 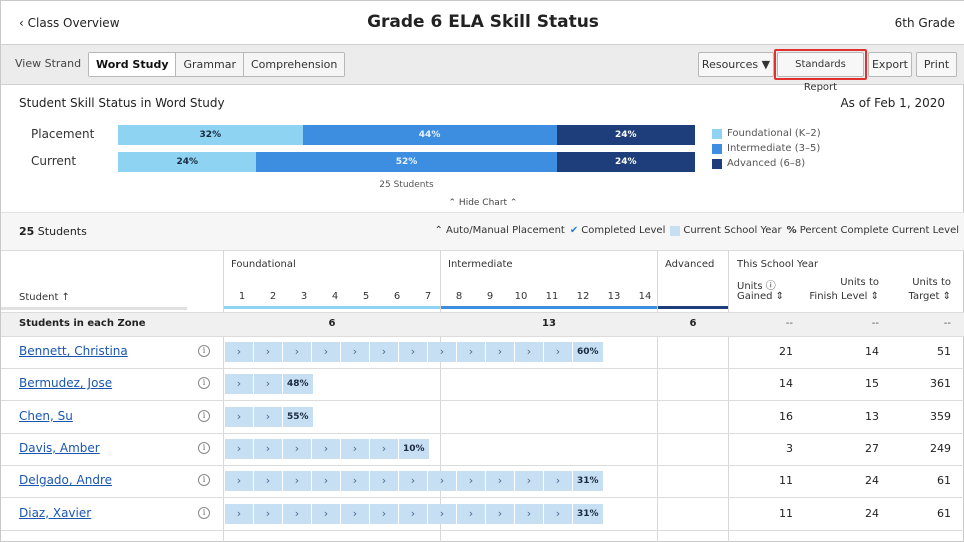 What do you see at coordinates (760, 296) in the screenshot?
I see `units-gained-header: Gained ⇕` at bounding box center [760, 296].